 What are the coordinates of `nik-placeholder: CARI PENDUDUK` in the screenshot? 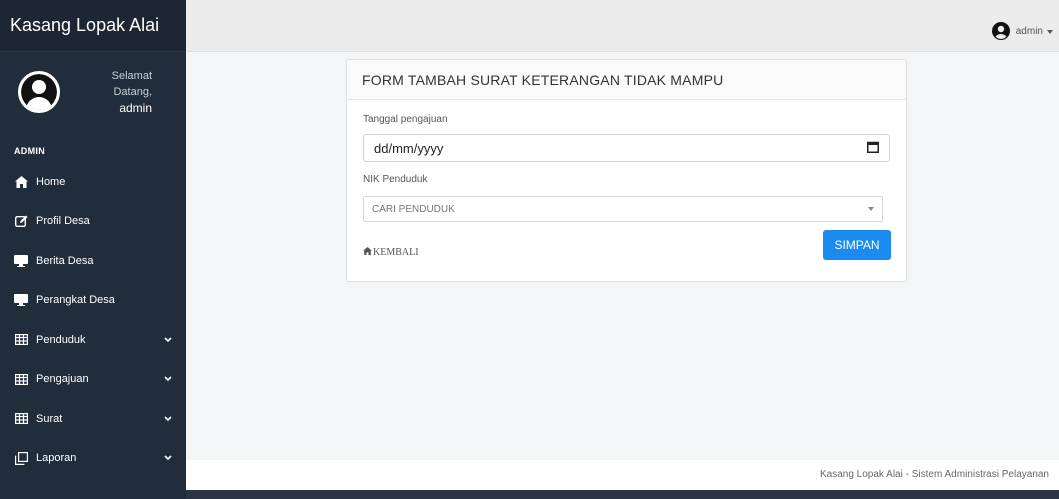 It's located at (413, 209).